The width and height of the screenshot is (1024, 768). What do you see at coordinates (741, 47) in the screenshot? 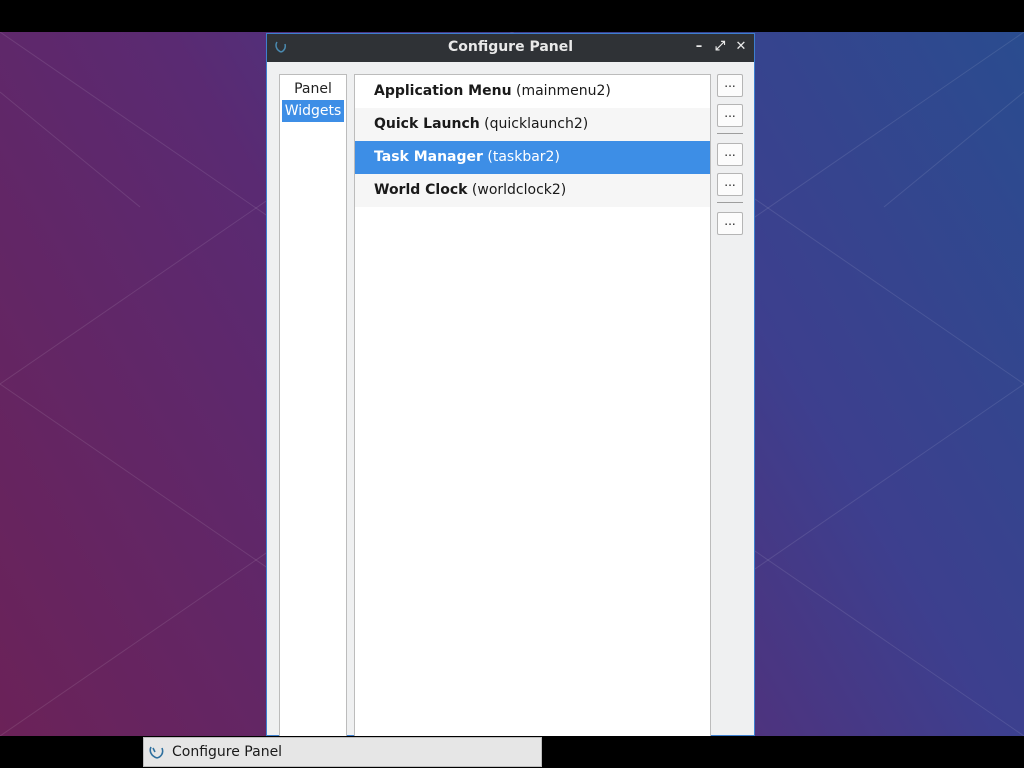
I see `close-icon: ✕` at bounding box center [741, 47].